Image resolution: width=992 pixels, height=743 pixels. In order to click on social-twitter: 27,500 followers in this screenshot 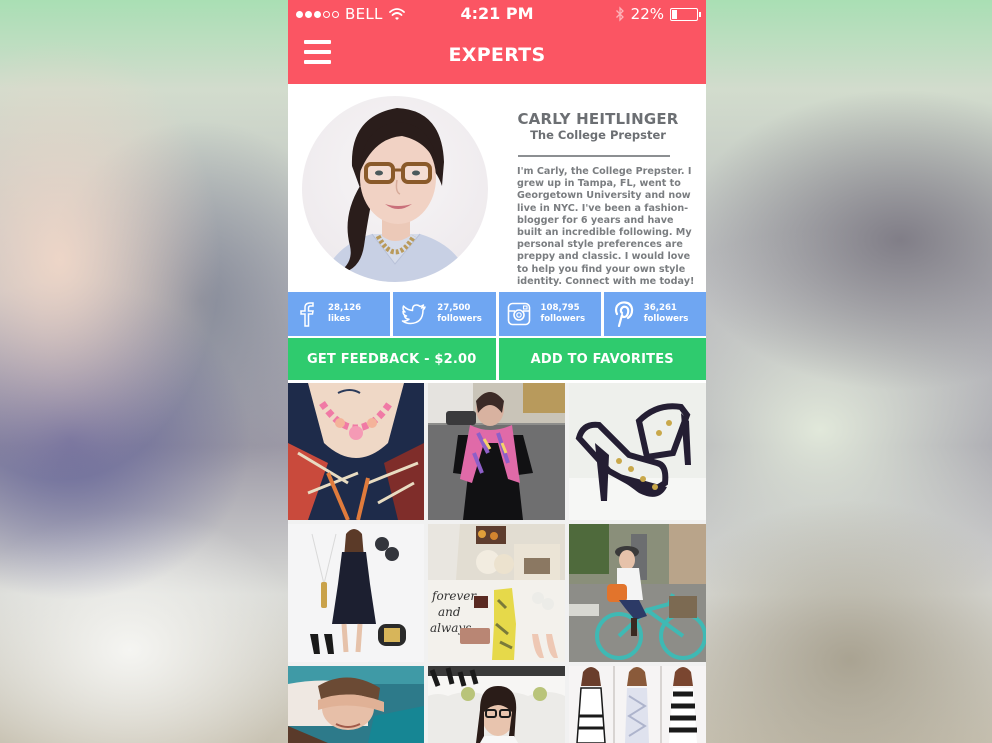, I will do `click(444, 314)`.